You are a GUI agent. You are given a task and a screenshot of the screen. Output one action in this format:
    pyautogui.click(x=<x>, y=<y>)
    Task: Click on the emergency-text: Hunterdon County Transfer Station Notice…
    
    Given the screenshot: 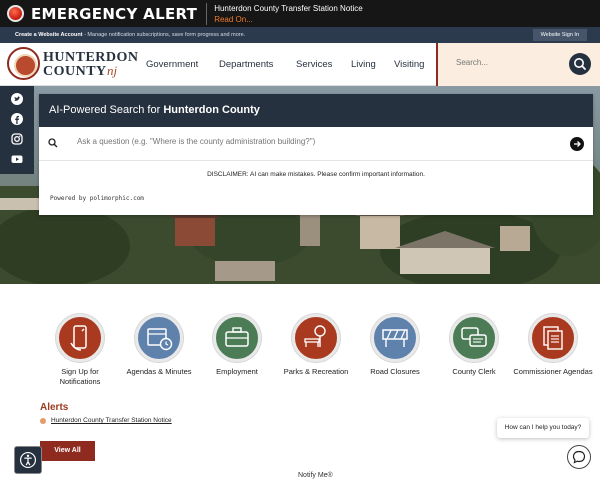 What is the action you would take?
    pyautogui.click(x=288, y=14)
    